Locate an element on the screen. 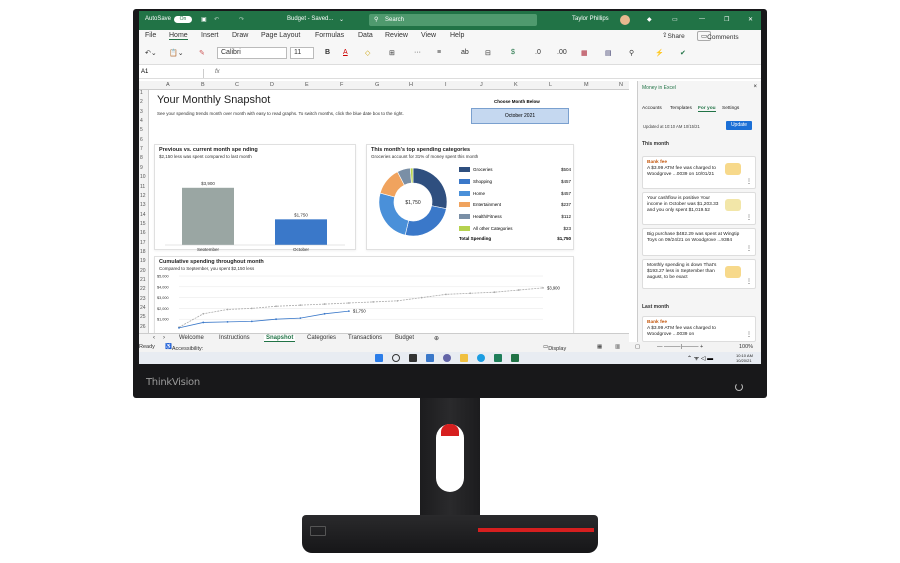 This screenshot has width=900, height=563. user-name: Taylor Phillips is located at coordinates (590, 19).